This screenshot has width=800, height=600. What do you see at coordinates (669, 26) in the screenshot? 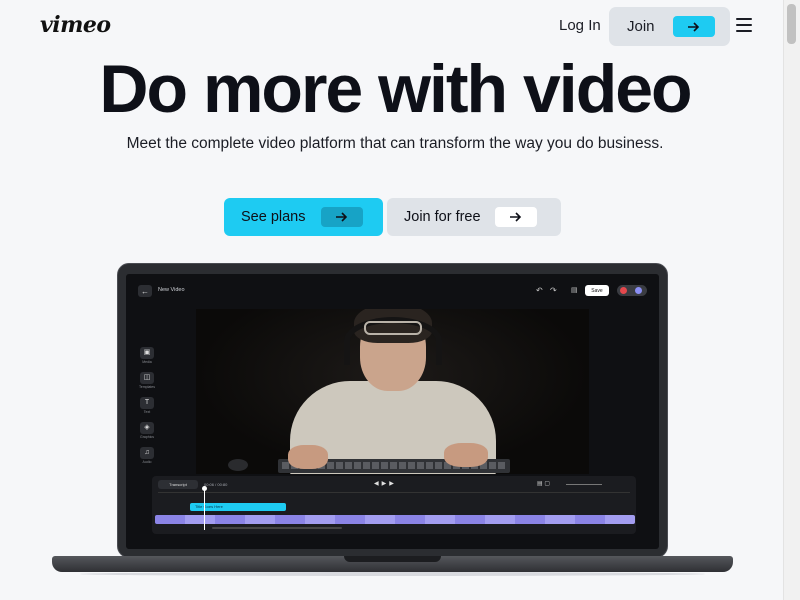
I see `join-button: Join` at bounding box center [669, 26].